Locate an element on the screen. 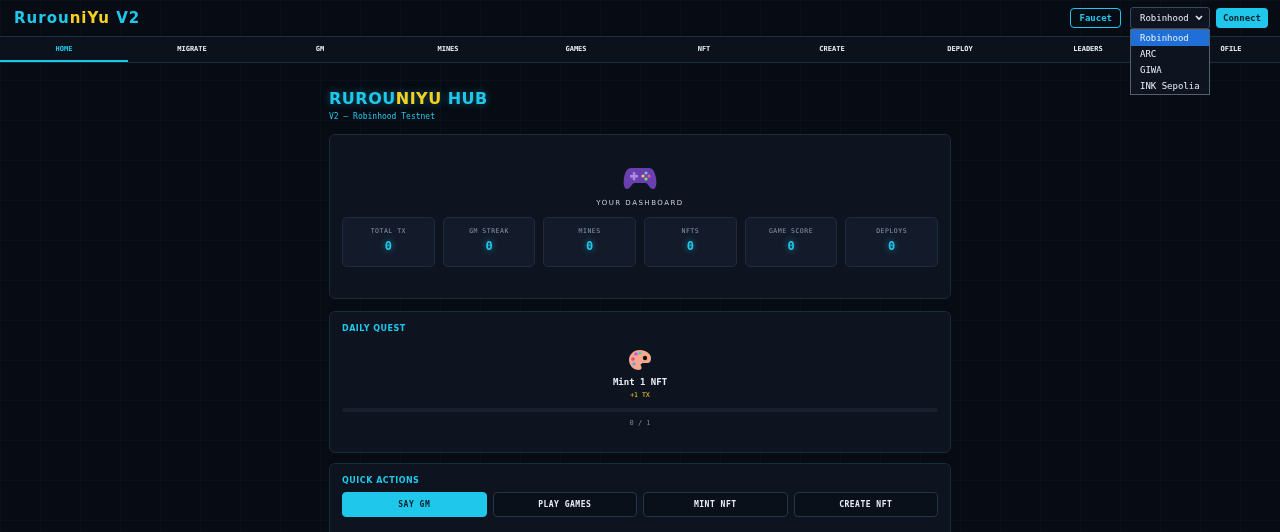 Image resolution: width=1280 pixels, height=532 pixels. palette-icon is located at coordinates (640, 360).